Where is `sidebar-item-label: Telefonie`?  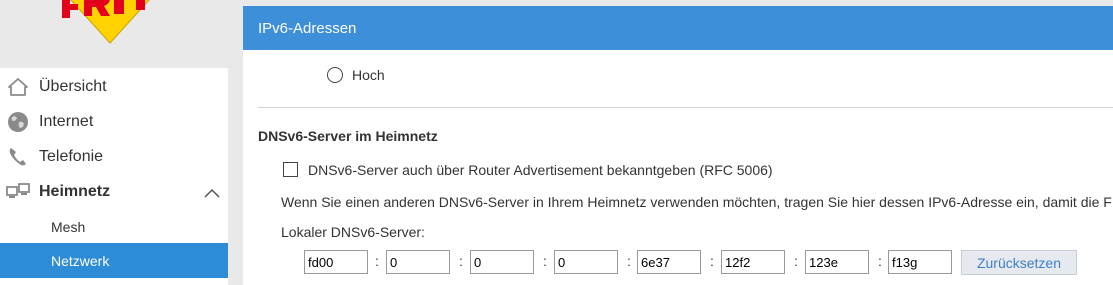
sidebar-item-label: Telefonie is located at coordinates (71, 156).